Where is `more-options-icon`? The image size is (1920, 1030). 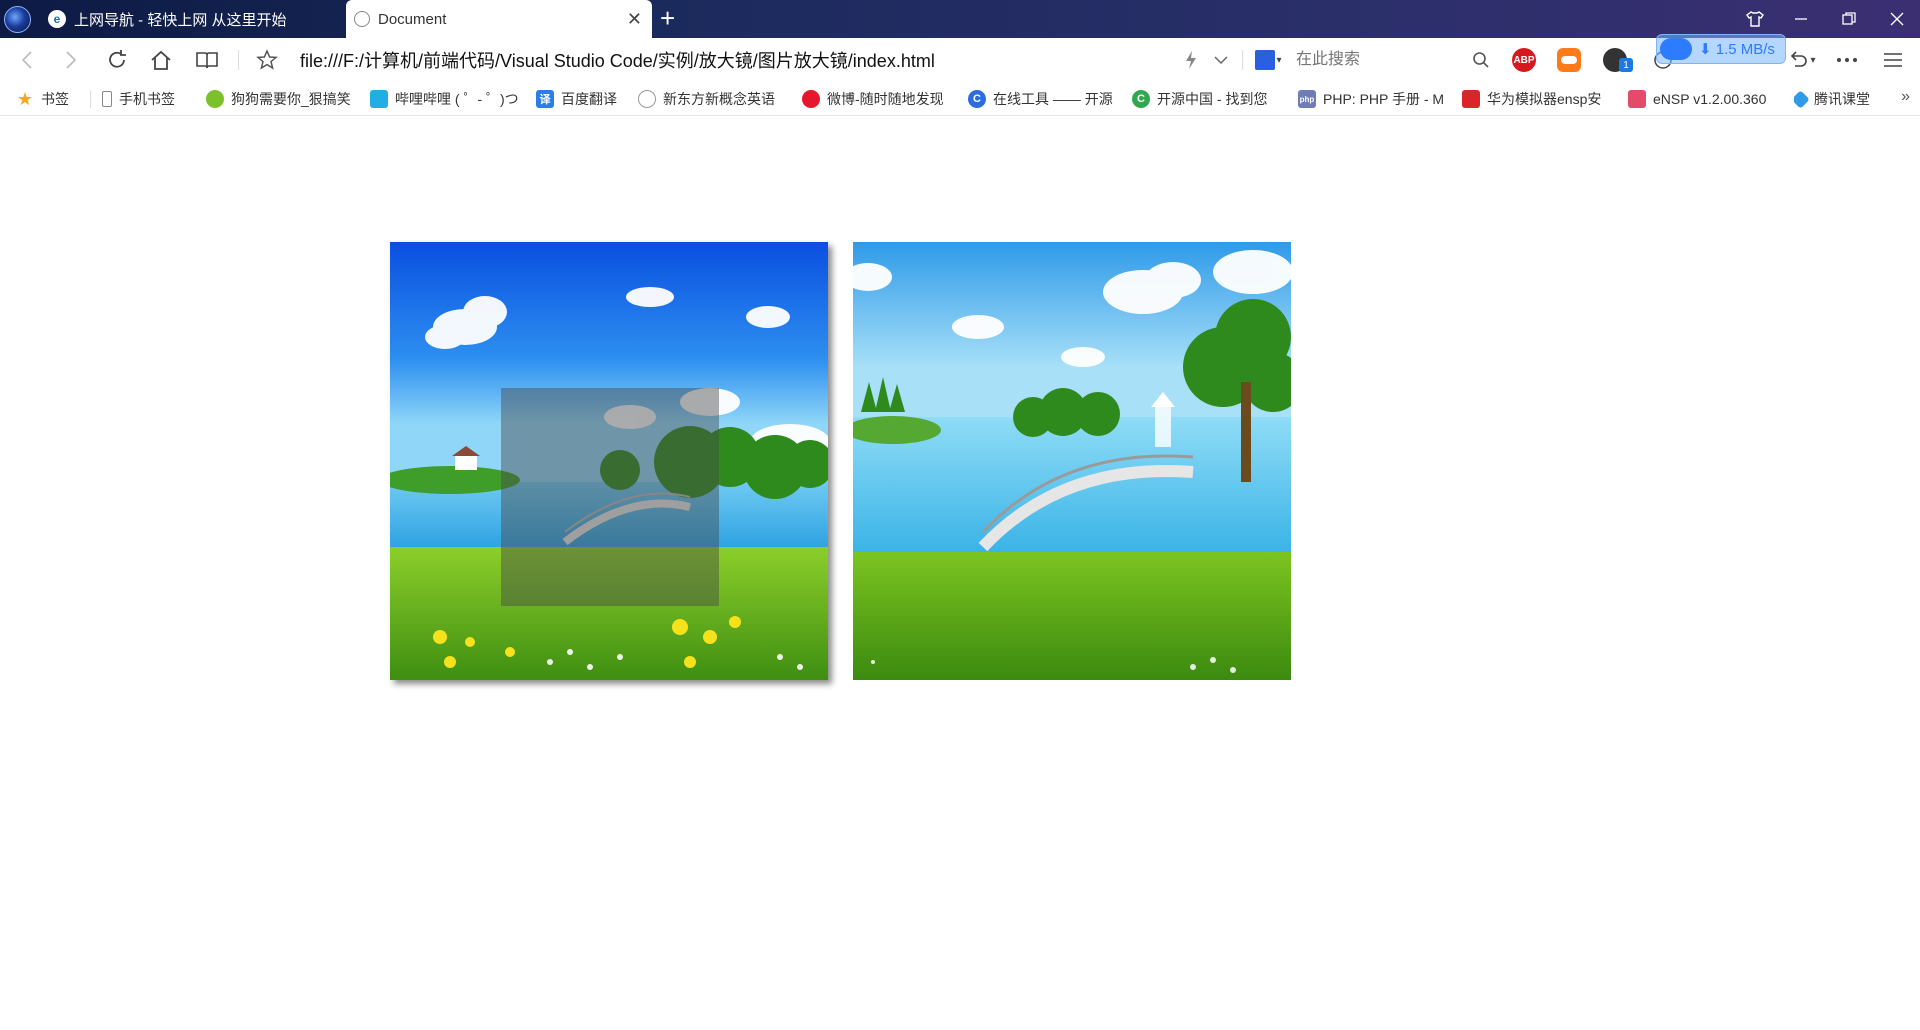 more-options-icon is located at coordinates (1847, 60).